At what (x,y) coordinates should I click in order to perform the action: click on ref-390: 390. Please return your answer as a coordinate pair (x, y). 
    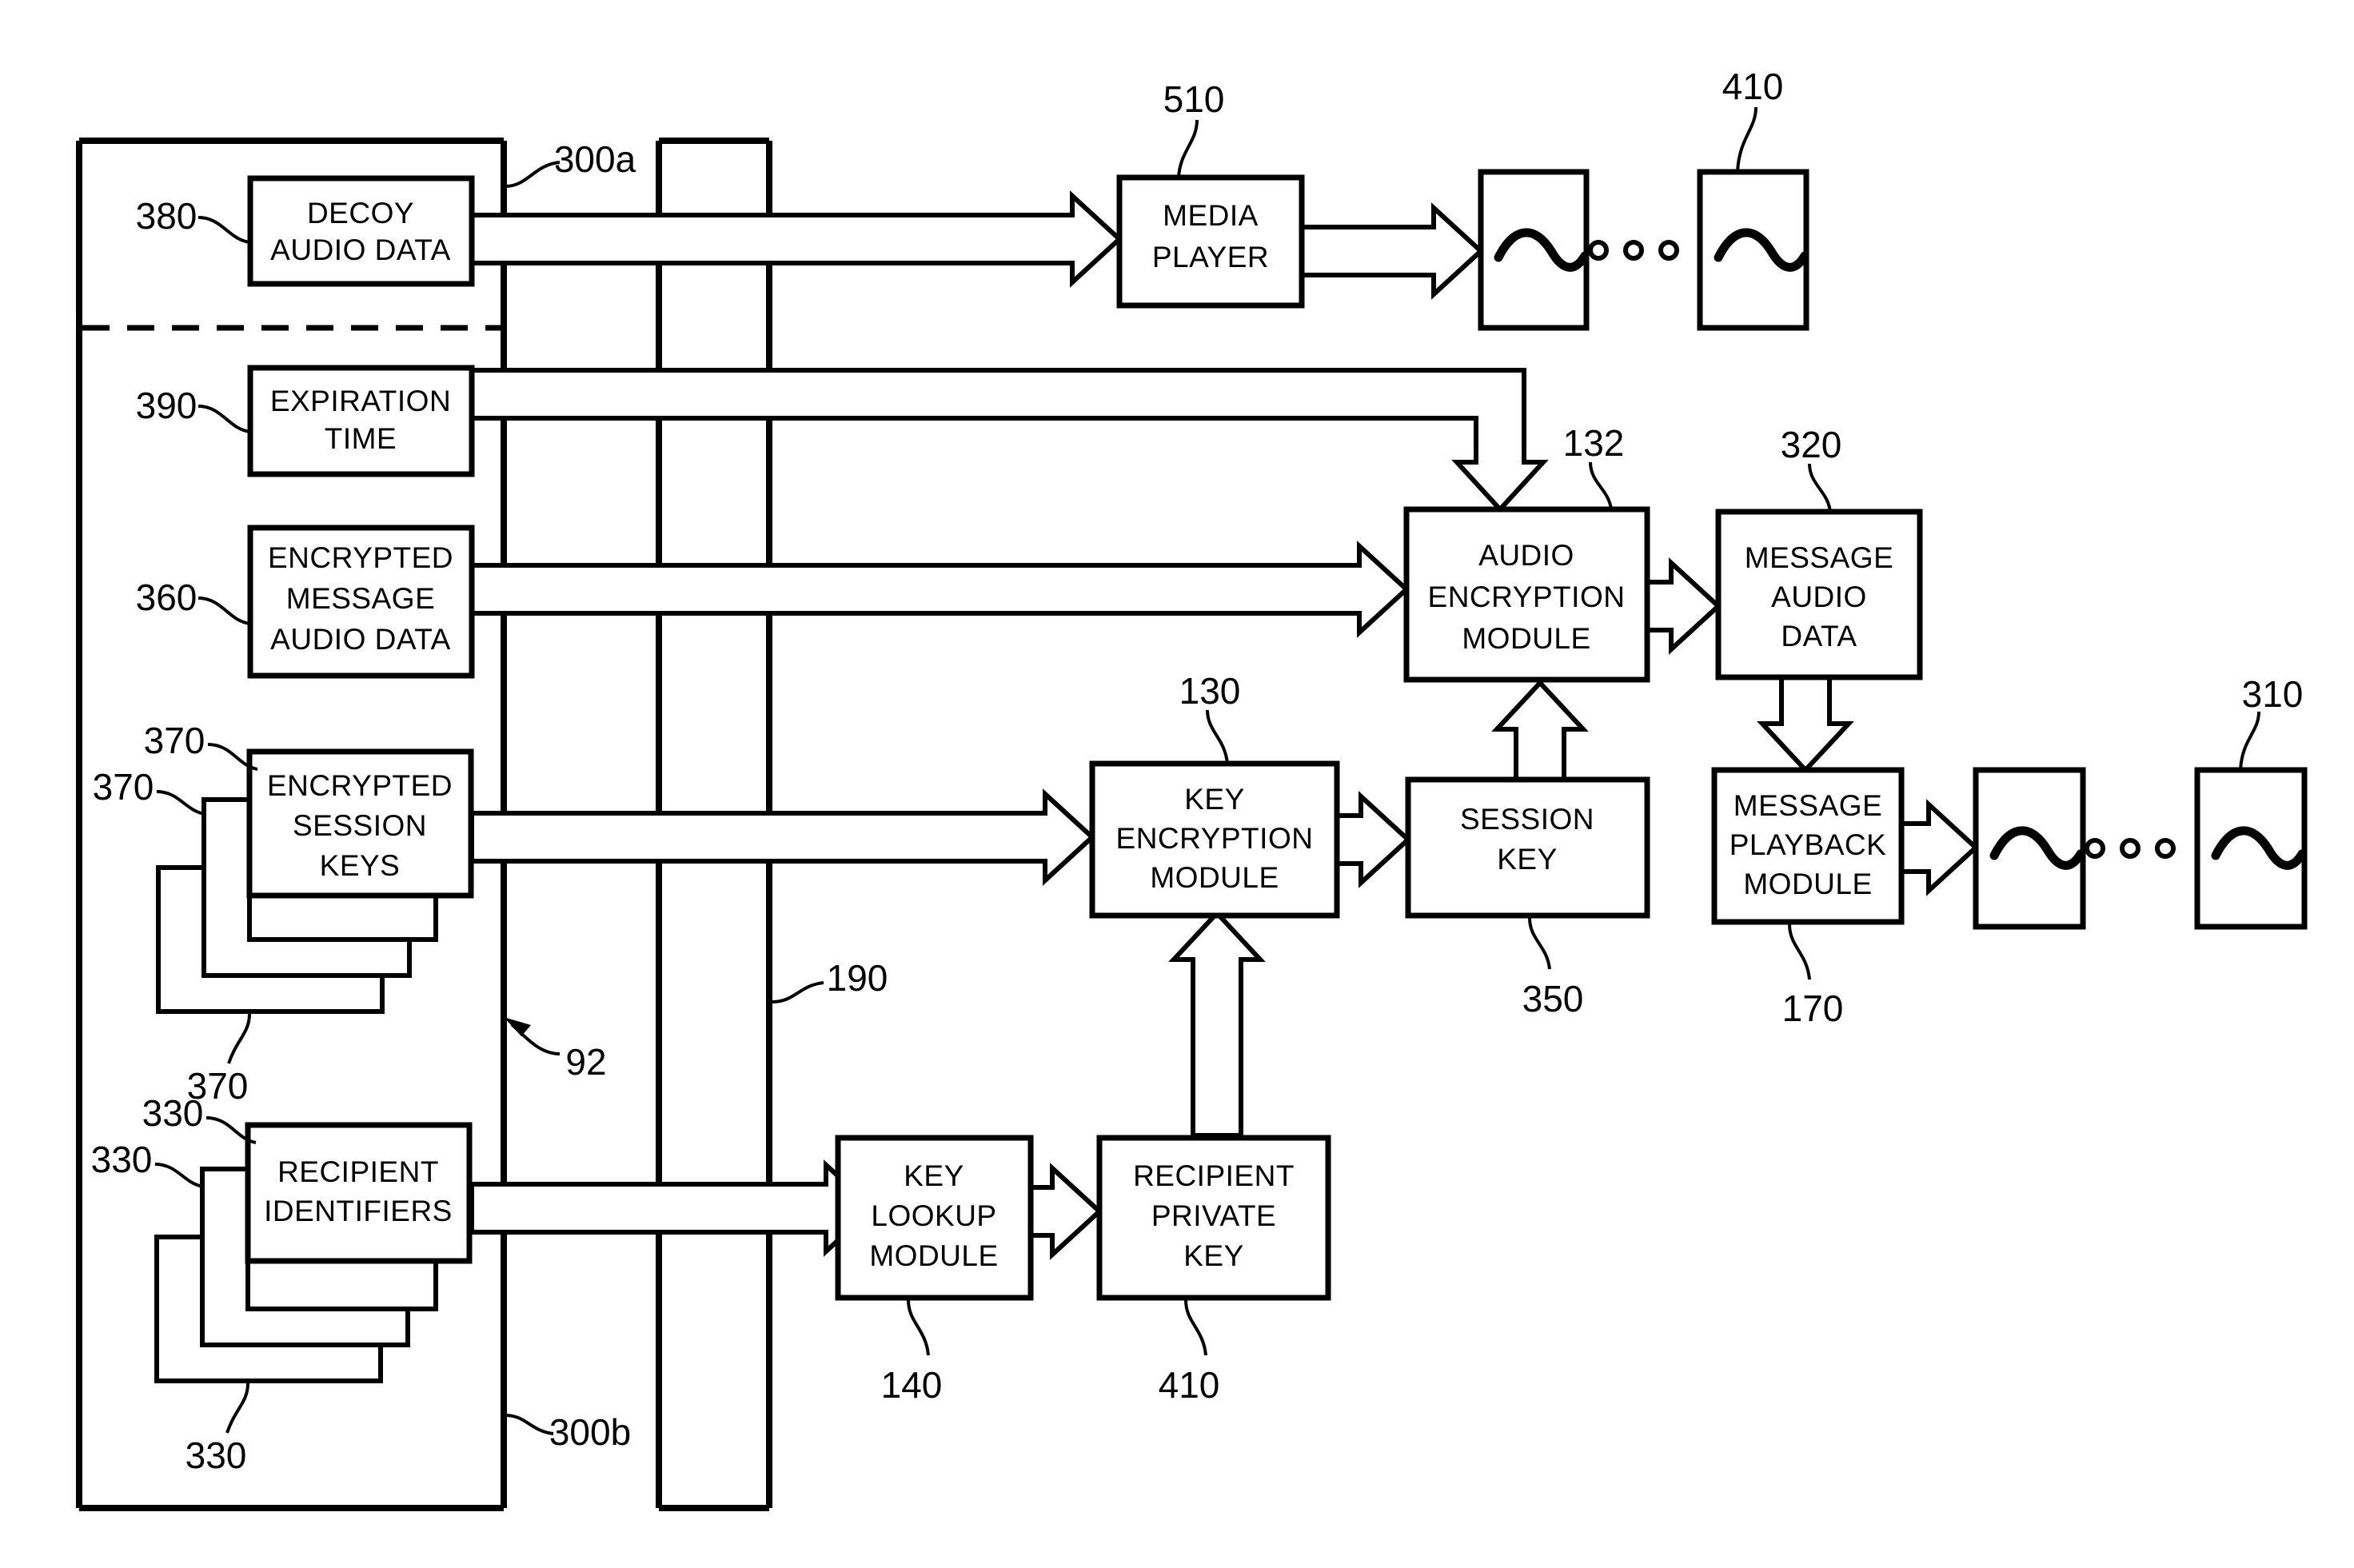
    Looking at the image, I should click on (166, 406).